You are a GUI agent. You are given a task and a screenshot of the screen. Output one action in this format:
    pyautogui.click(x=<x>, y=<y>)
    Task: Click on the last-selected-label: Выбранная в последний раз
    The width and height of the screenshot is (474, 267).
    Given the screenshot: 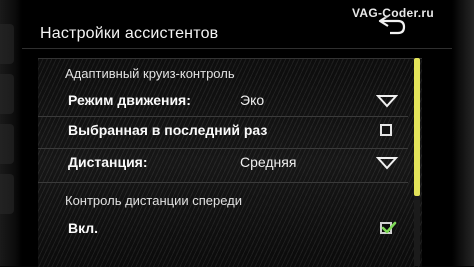 What is the action you would take?
    pyautogui.click(x=168, y=130)
    